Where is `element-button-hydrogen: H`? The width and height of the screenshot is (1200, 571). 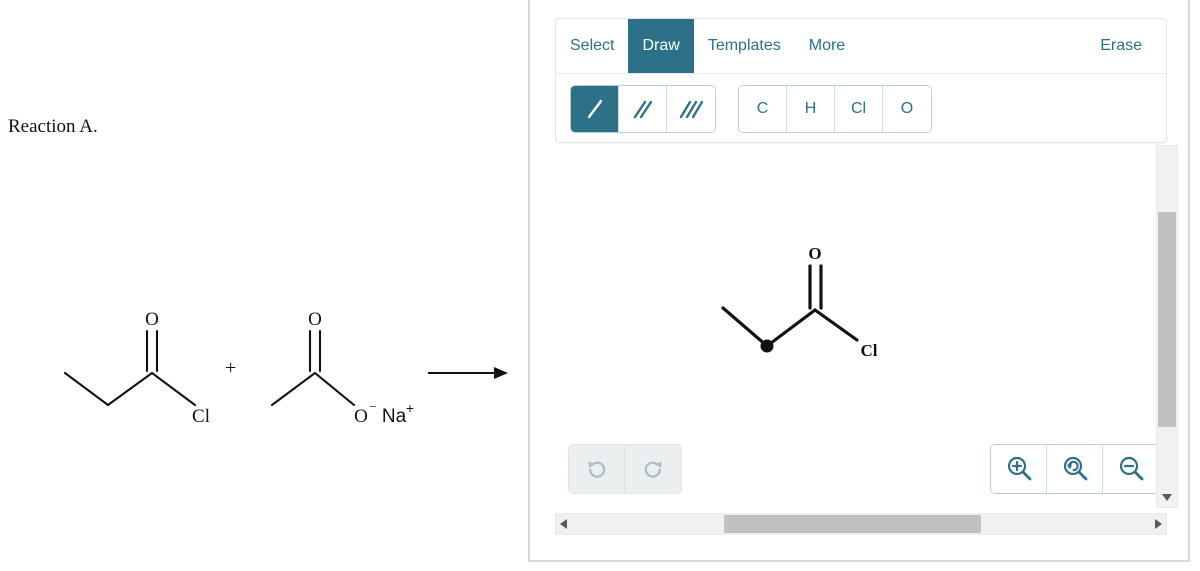 element-button-hydrogen: H is located at coordinates (811, 109).